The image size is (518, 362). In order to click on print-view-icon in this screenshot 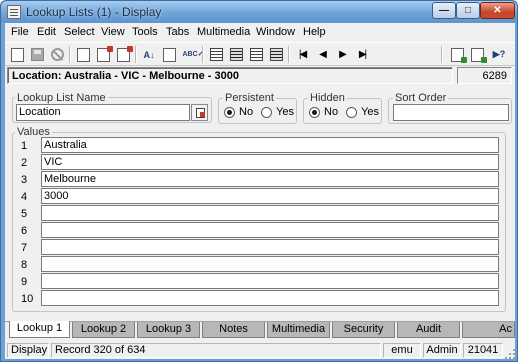, I will do `click(276, 54)`.